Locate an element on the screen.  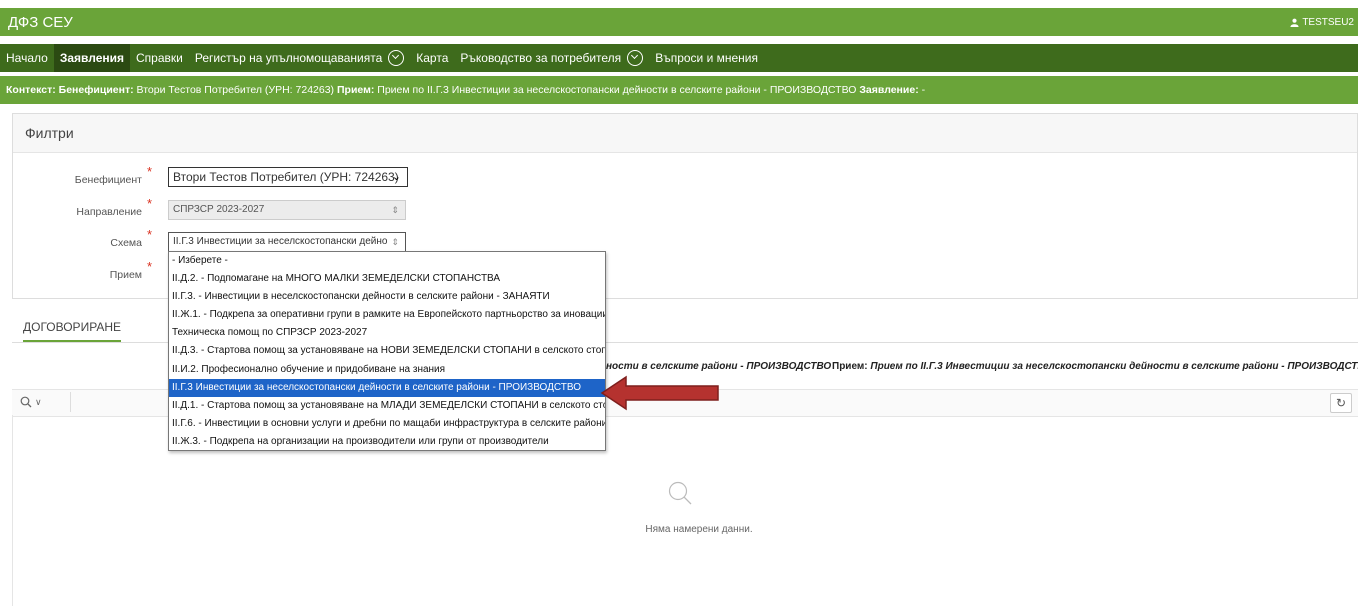
nav-item-3: Регистър на упълномощаванията is located at coordinates (299, 58).